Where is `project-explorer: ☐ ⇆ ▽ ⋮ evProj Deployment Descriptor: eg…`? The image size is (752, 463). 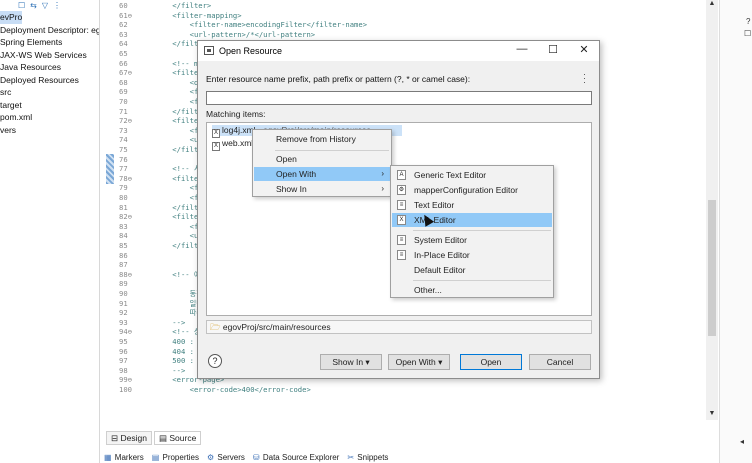 project-explorer: ☐ ⇆ ▽ ⋮ evProj Deployment Descriptor: eg… is located at coordinates (50, 231).